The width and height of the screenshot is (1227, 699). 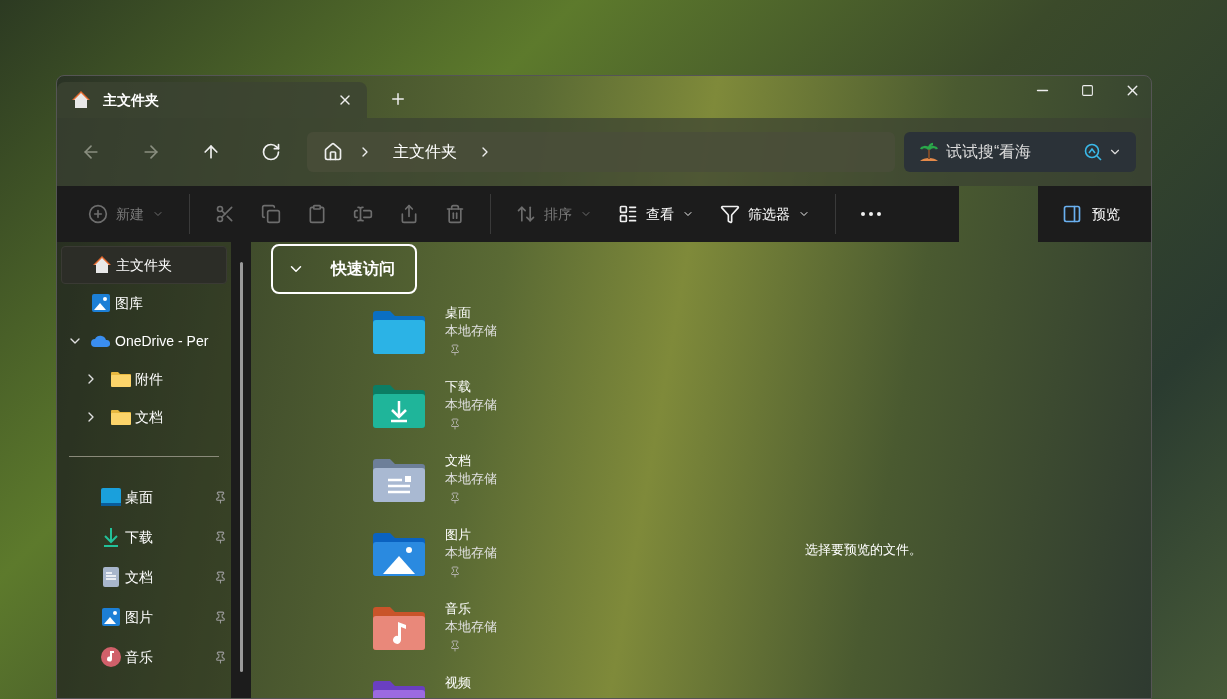 I want to click on copy-icon, so click(x=271, y=214).